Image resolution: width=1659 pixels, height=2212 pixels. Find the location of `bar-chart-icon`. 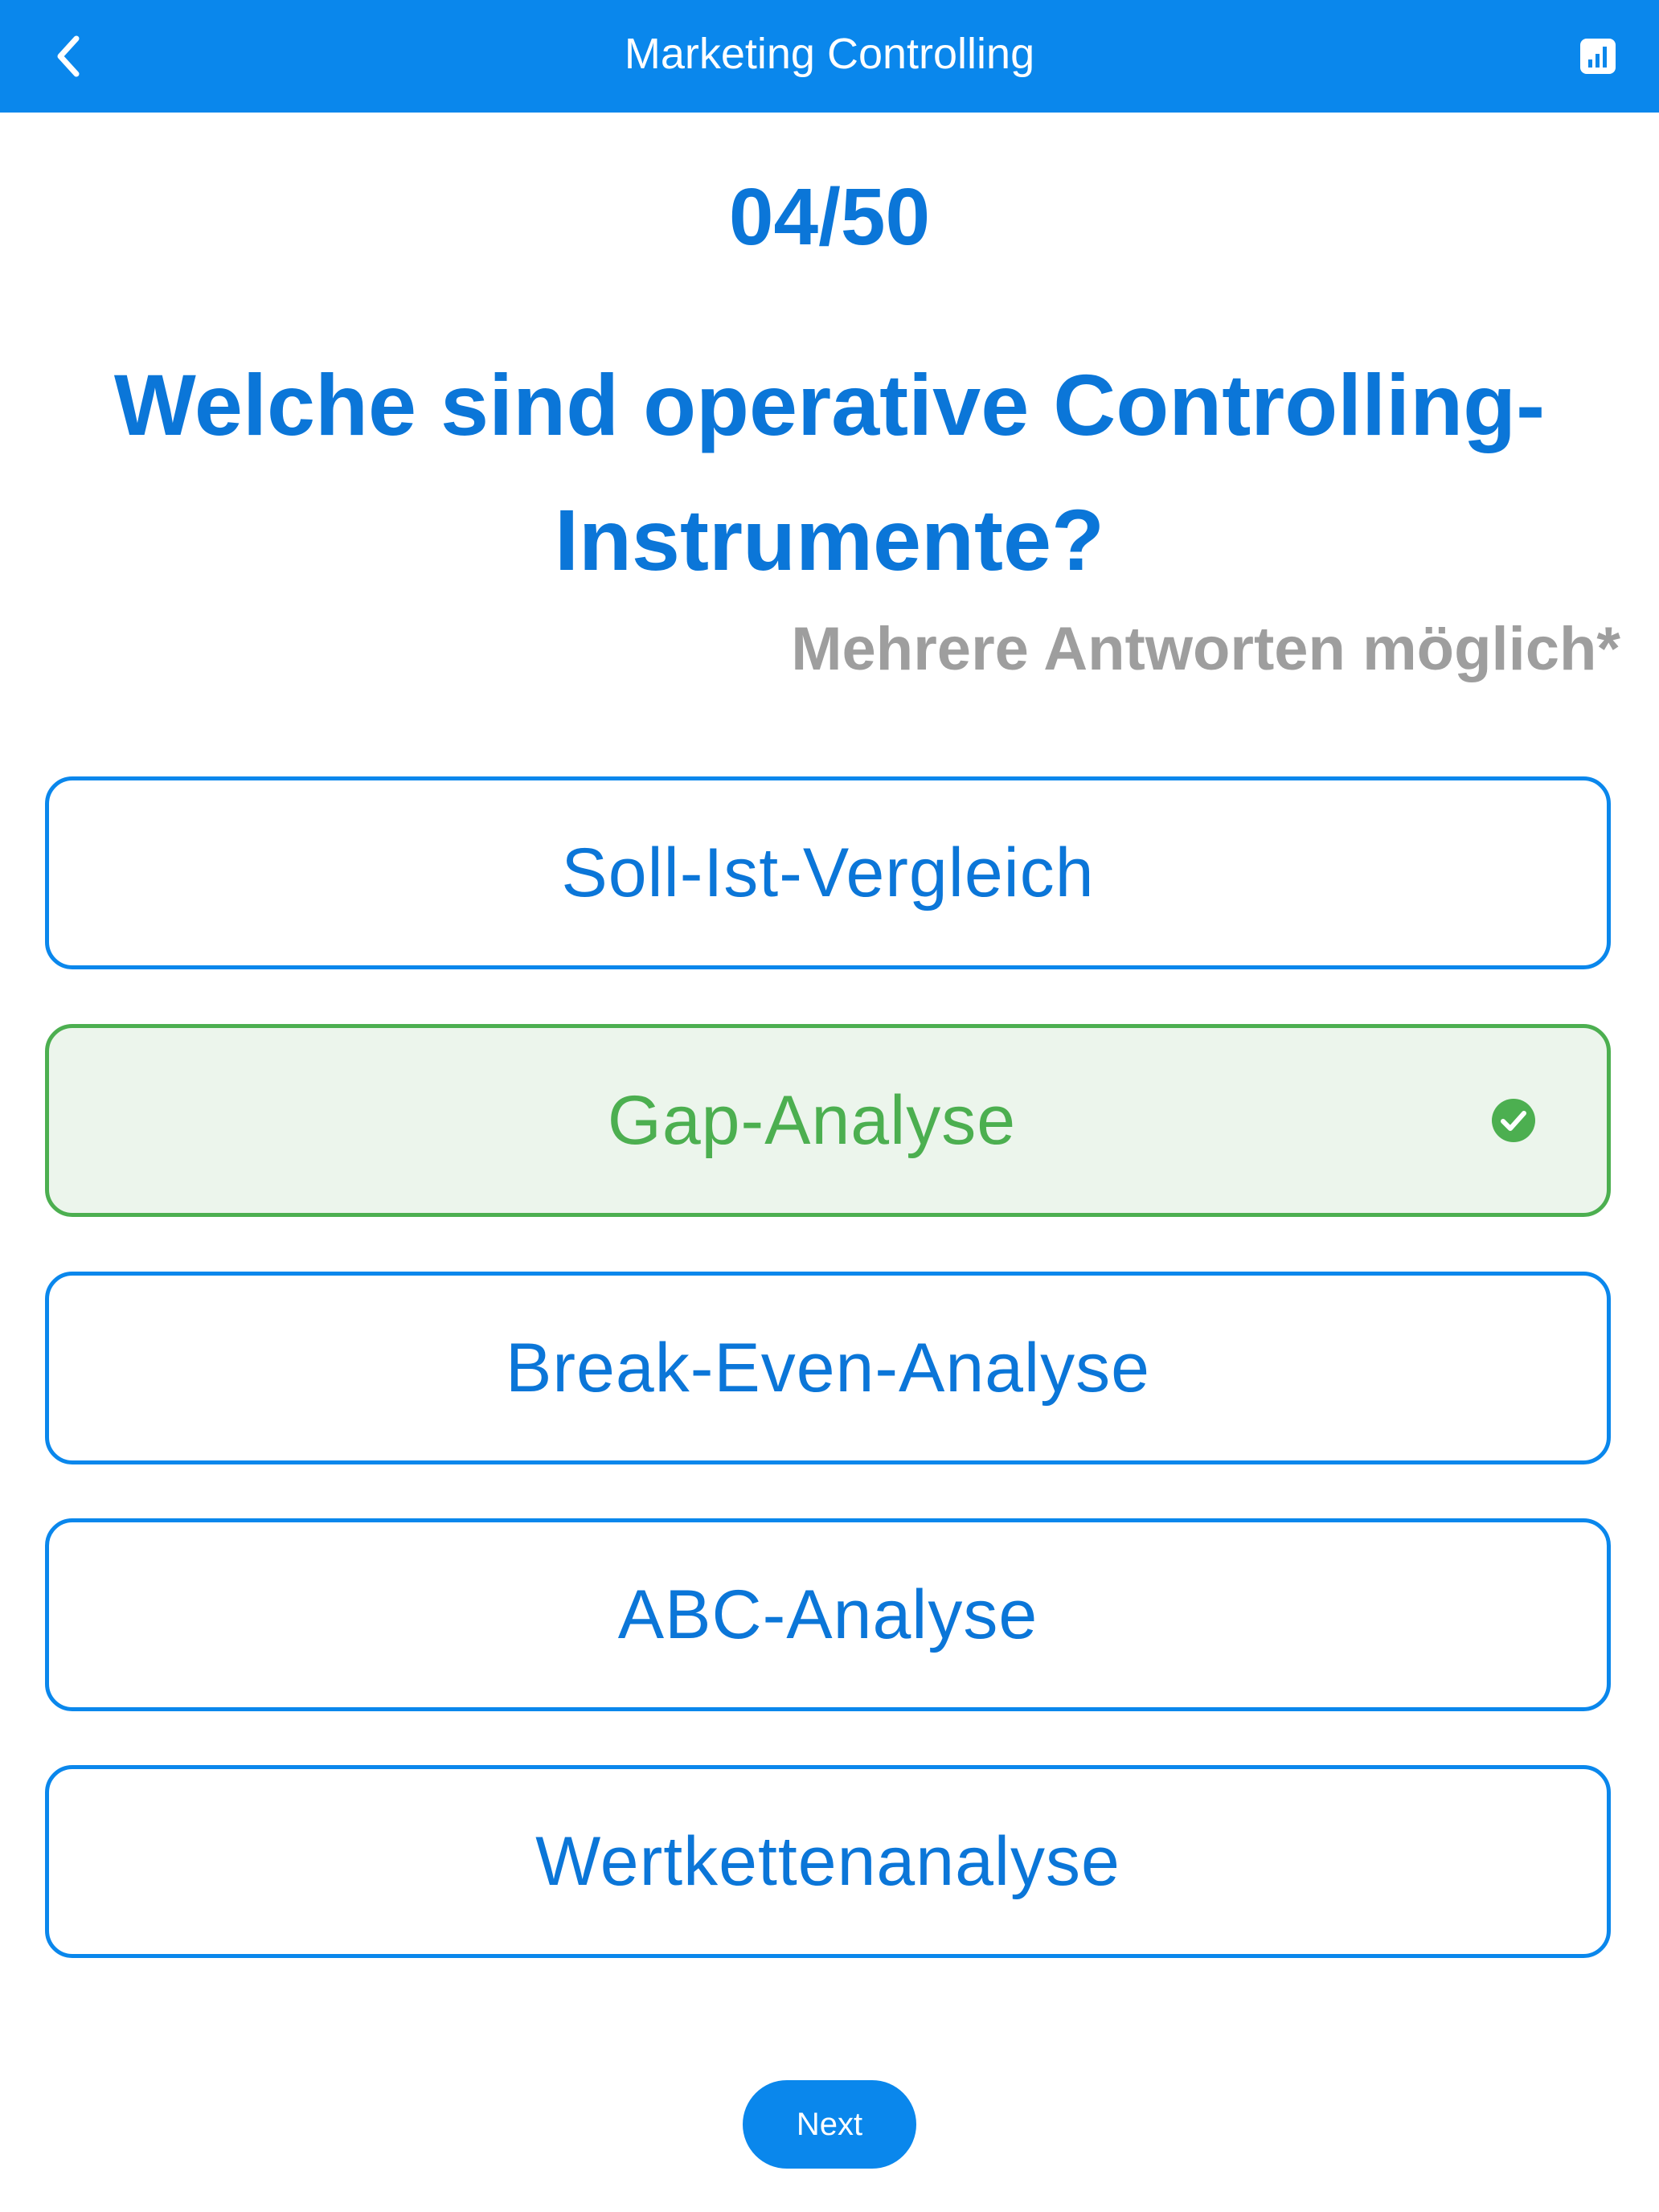

bar-chart-icon is located at coordinates (1598, 57).